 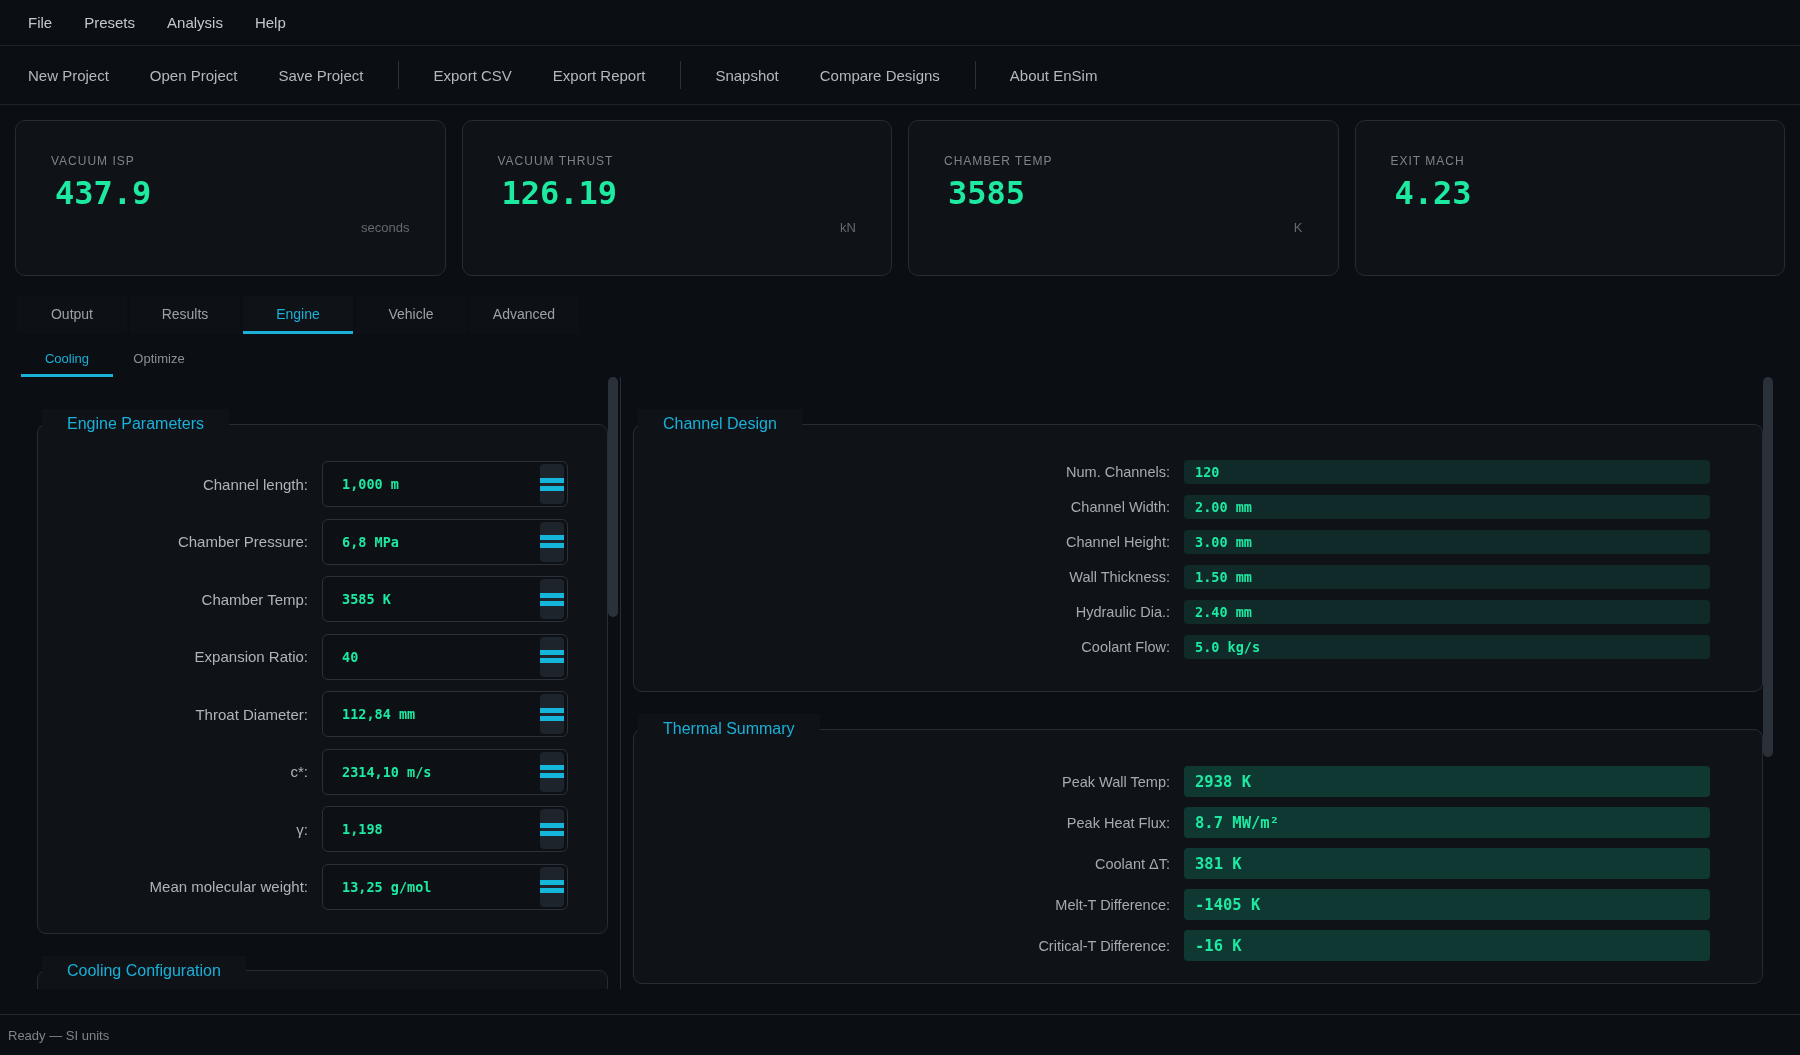 I want to click on menu-item: Presets, so click(x=110, y=22).